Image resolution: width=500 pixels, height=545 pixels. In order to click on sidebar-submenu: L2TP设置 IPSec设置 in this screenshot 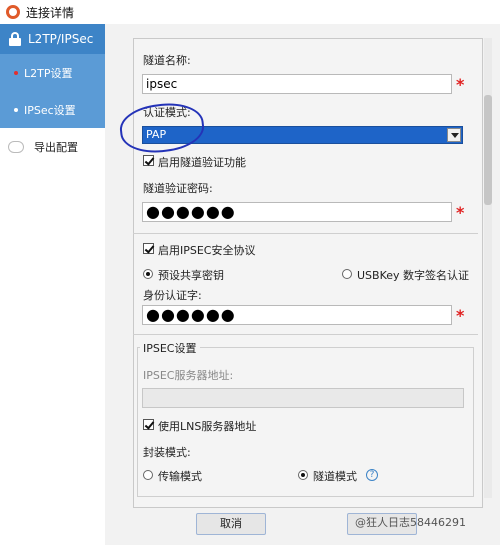, I will do `click(52, 91)`.